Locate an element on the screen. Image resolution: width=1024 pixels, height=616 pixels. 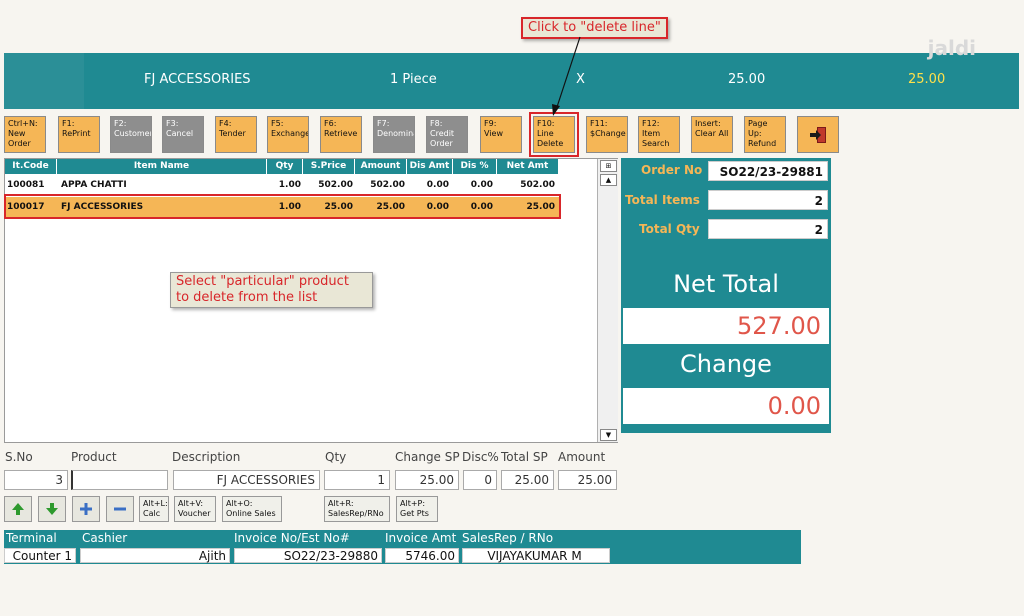
col-header-net: Net Amt is located at coordinates (528, 166).